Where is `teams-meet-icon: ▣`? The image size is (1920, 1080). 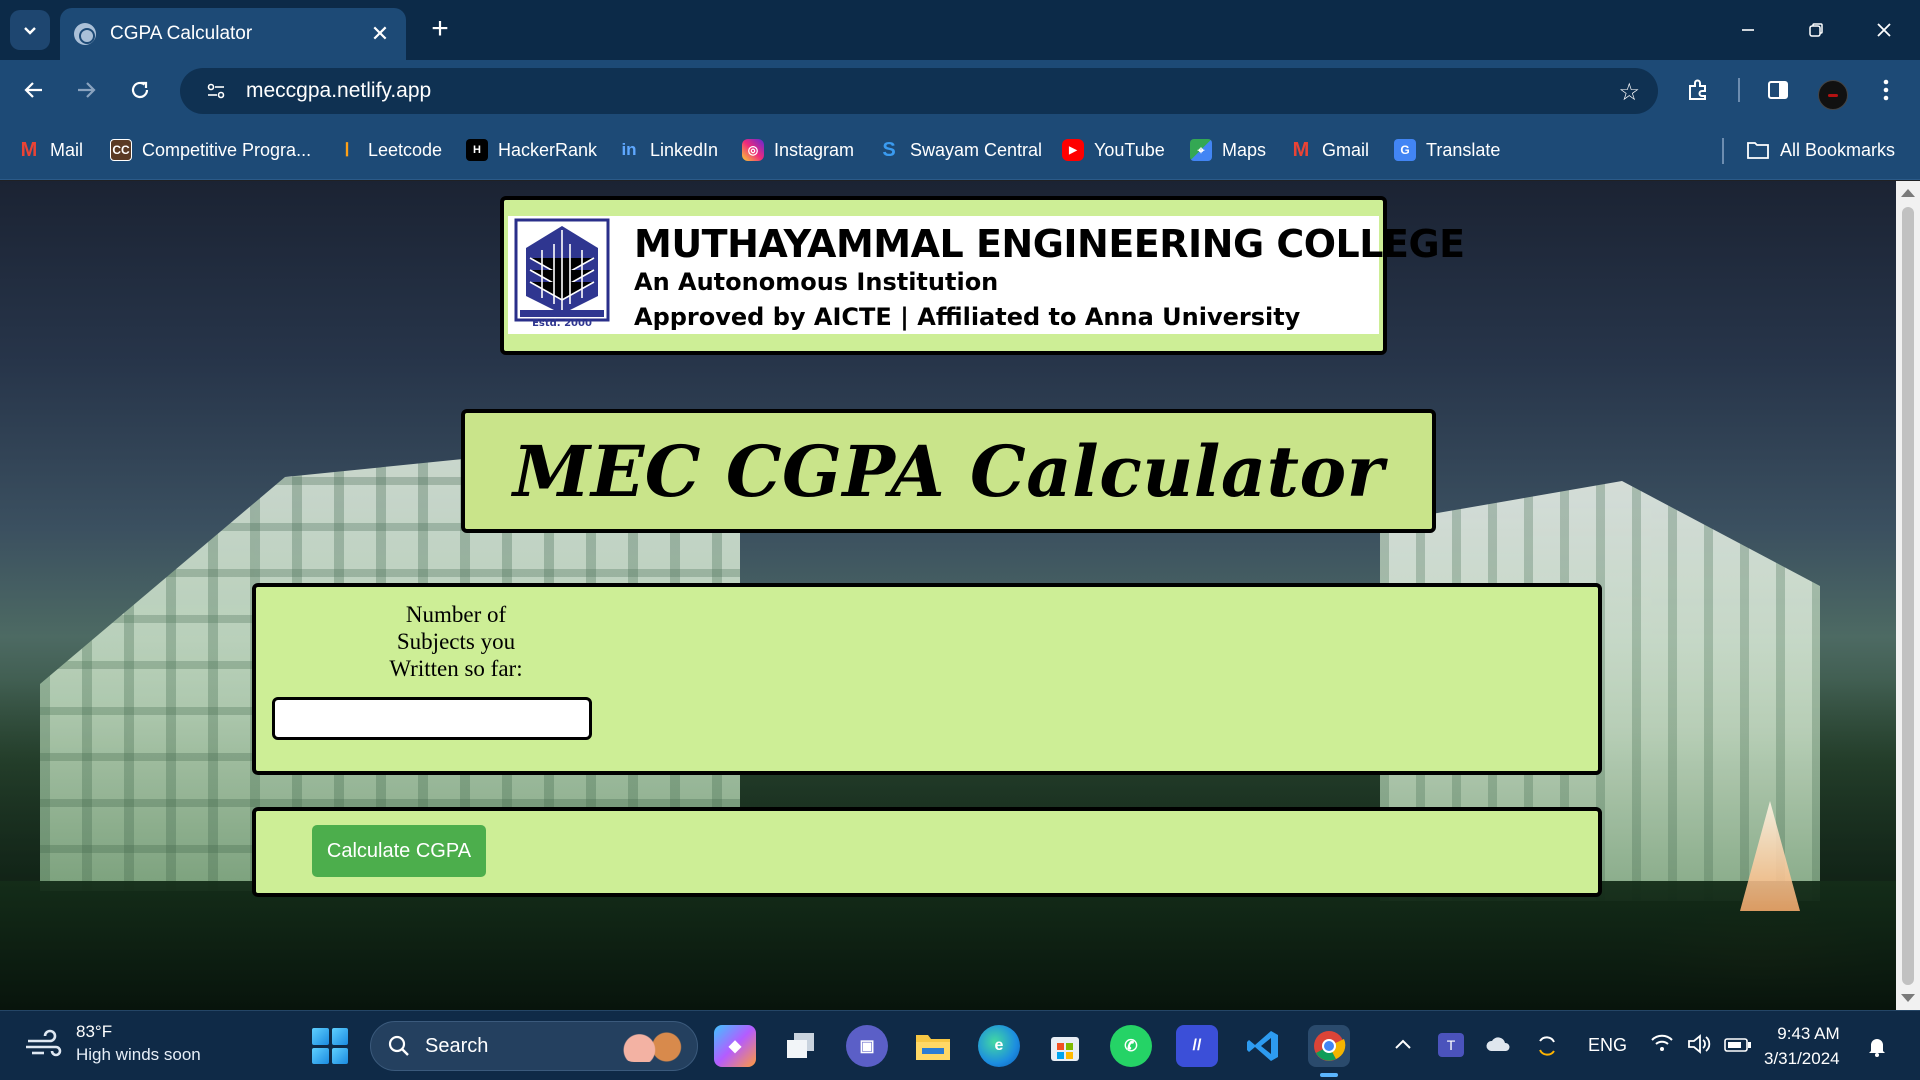 teams-meet-icon: ▣ is located at coordinates (867, 1046).